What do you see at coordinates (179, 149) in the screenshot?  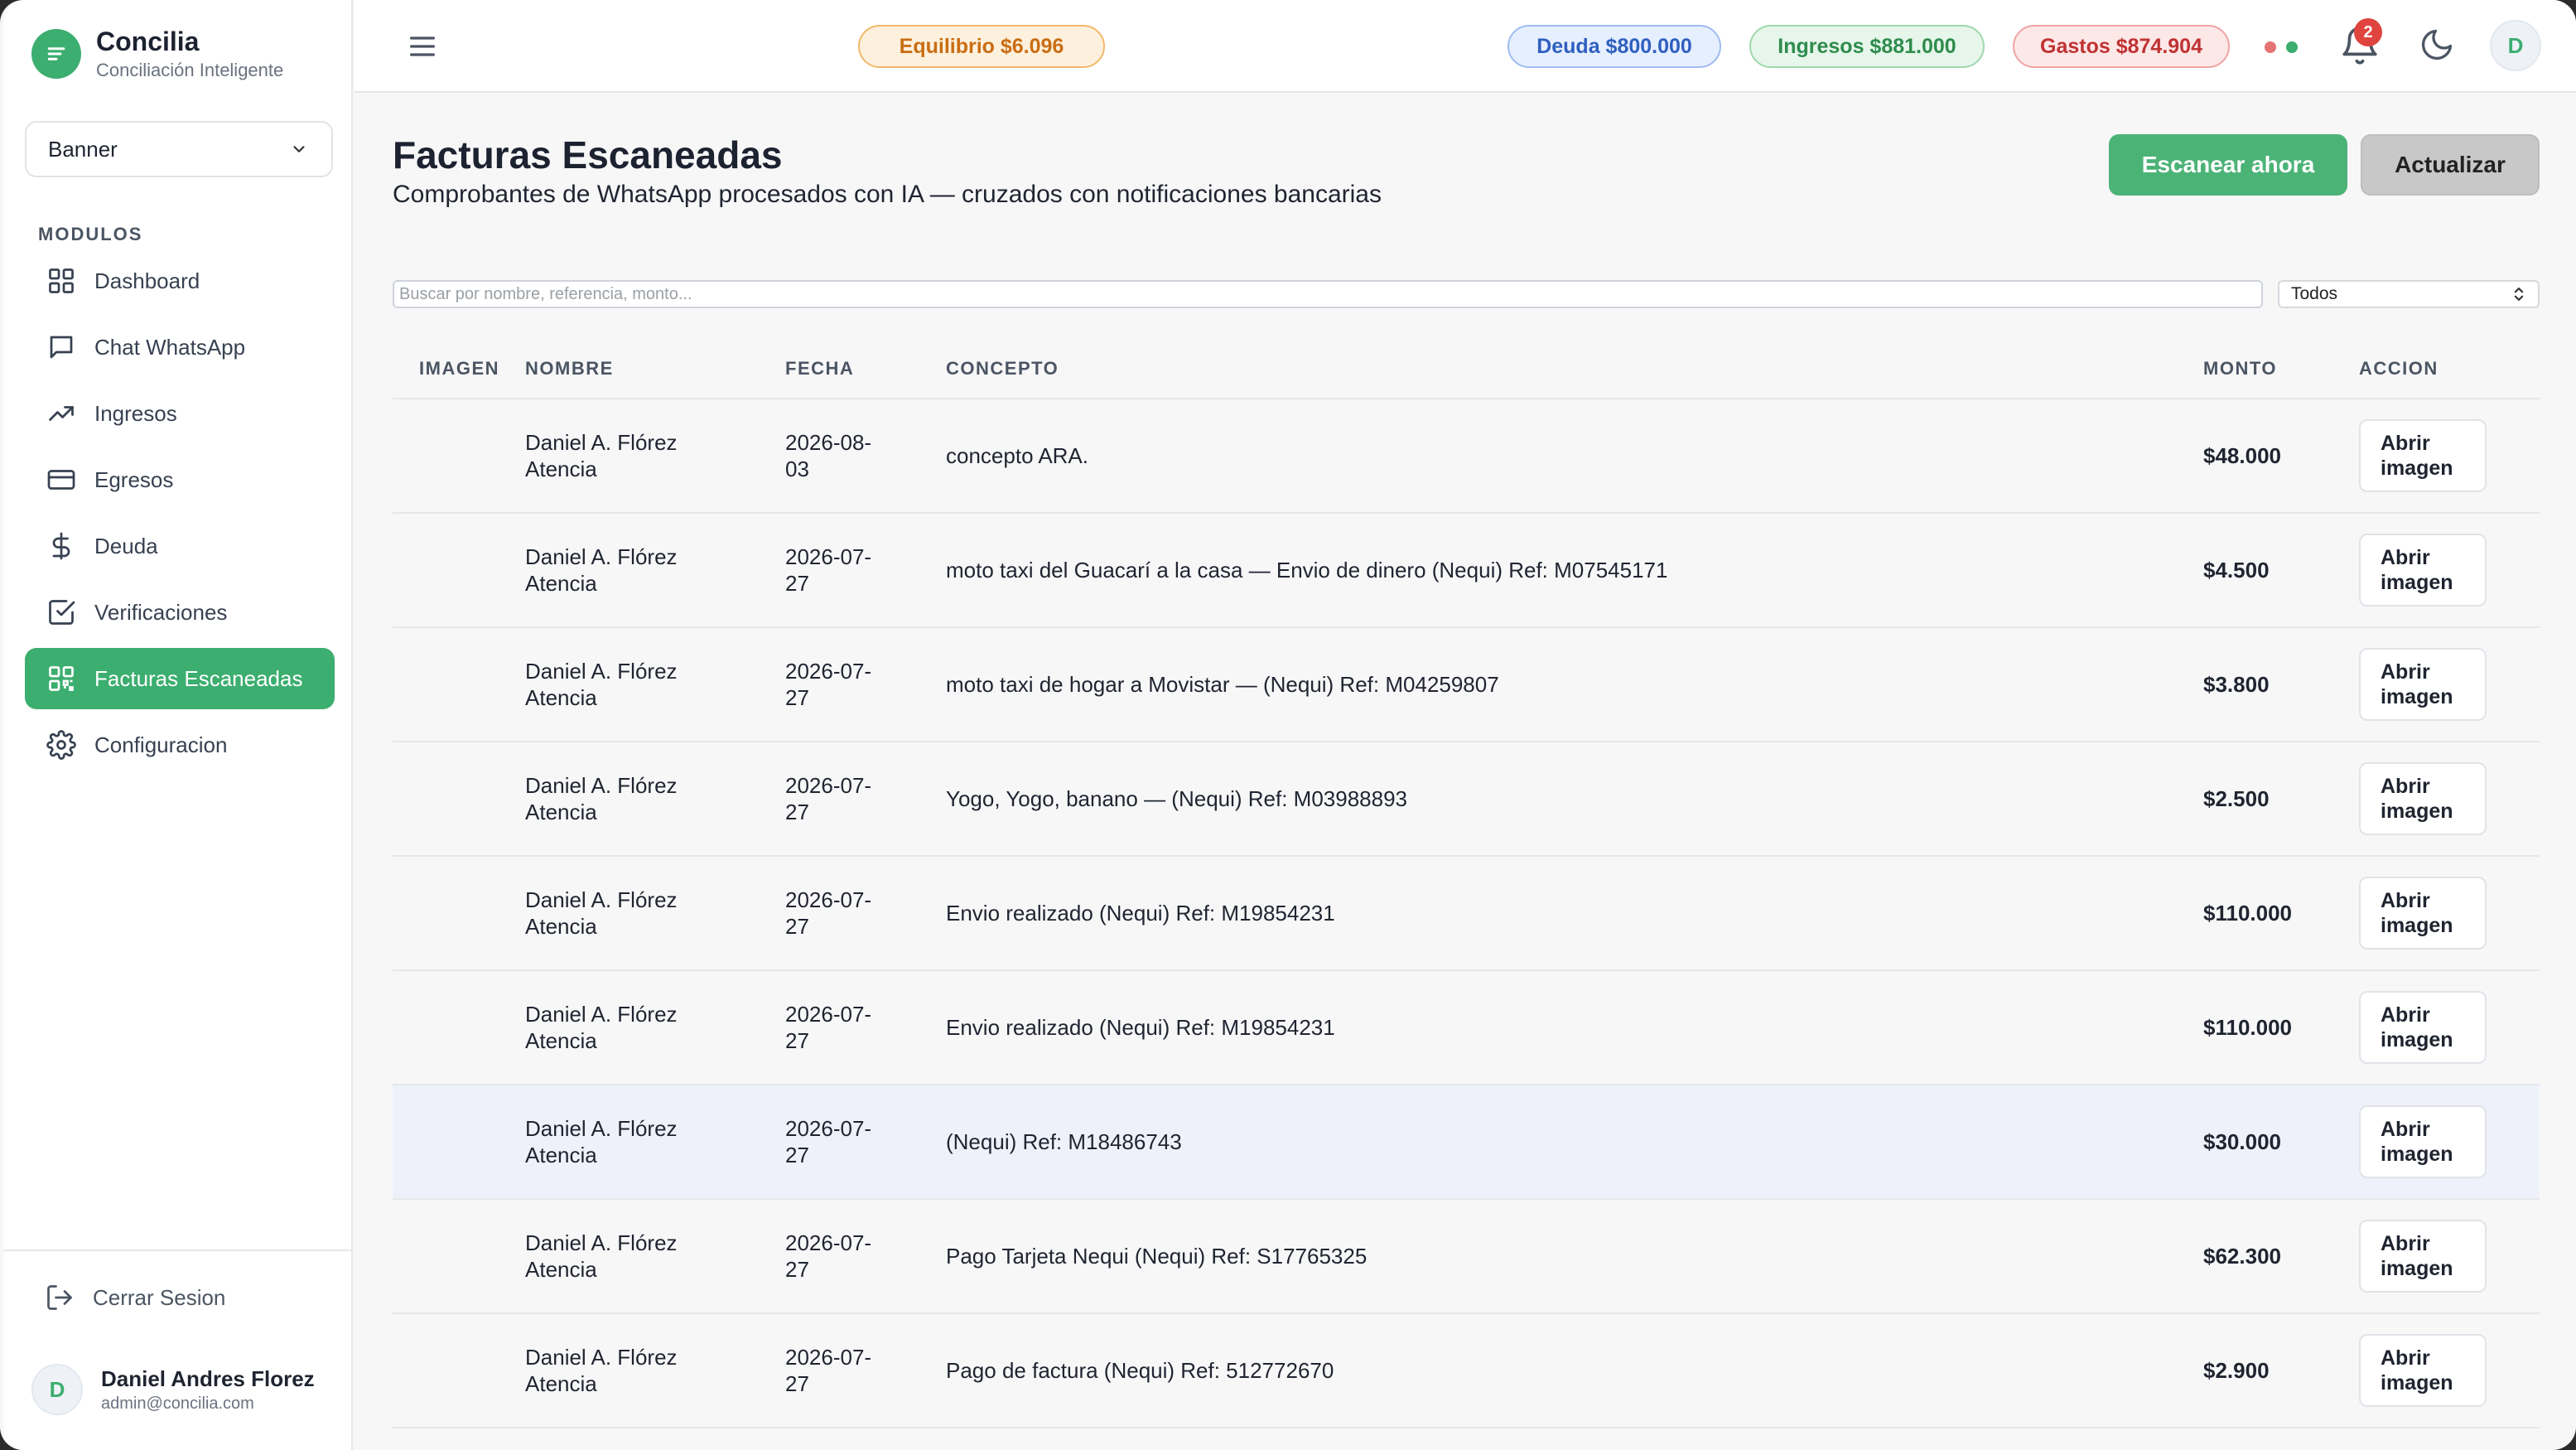 I see `project-select: Banner` at bounding box center [179, 149].